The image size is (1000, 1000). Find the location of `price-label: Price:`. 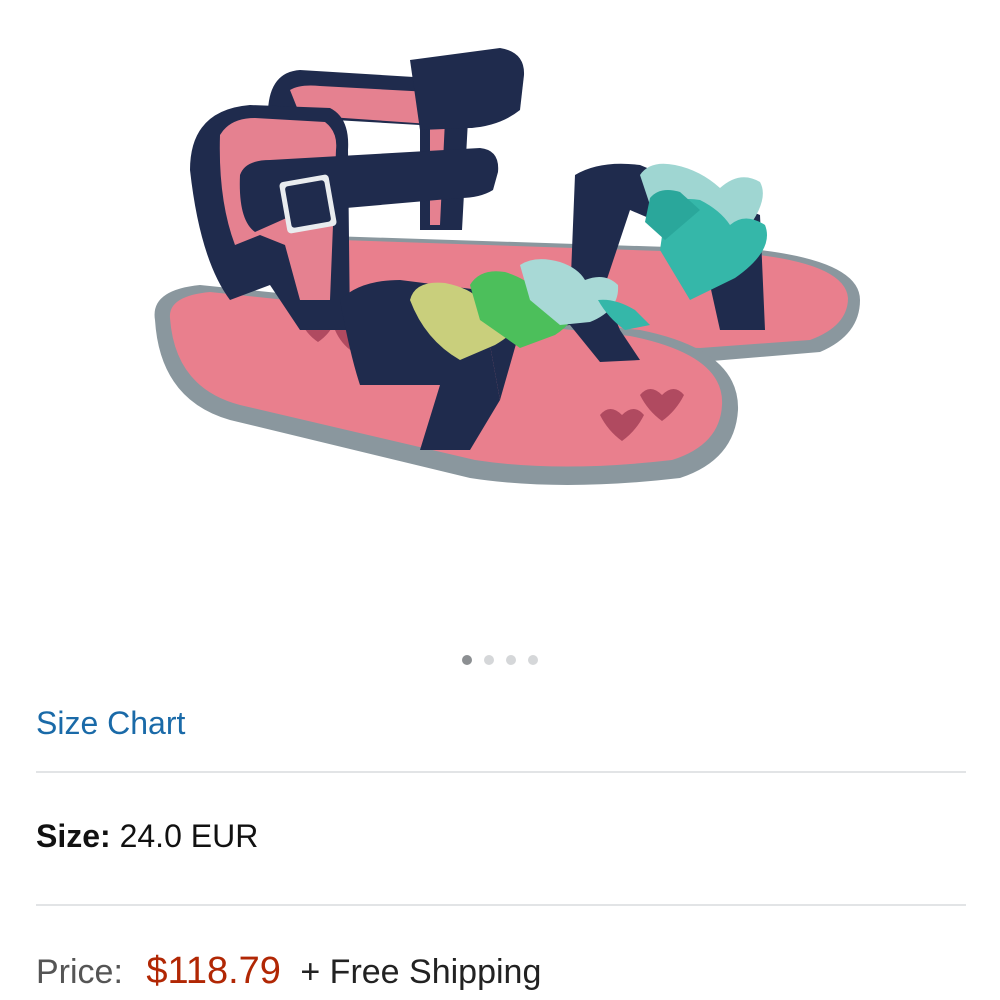

price-label: Price: is located at coordinates (79, 972).